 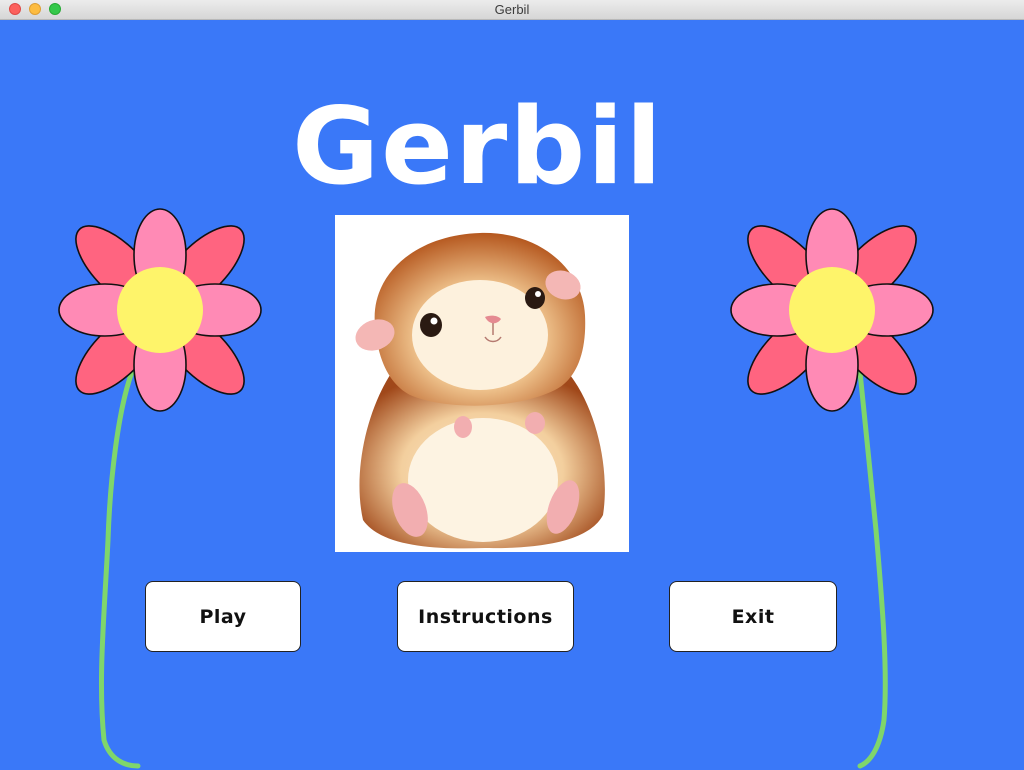 What do you see at coordinates (478, 146) in the screenshot?
I see `page-title: Gerbil` at bounding box center [478, 146].